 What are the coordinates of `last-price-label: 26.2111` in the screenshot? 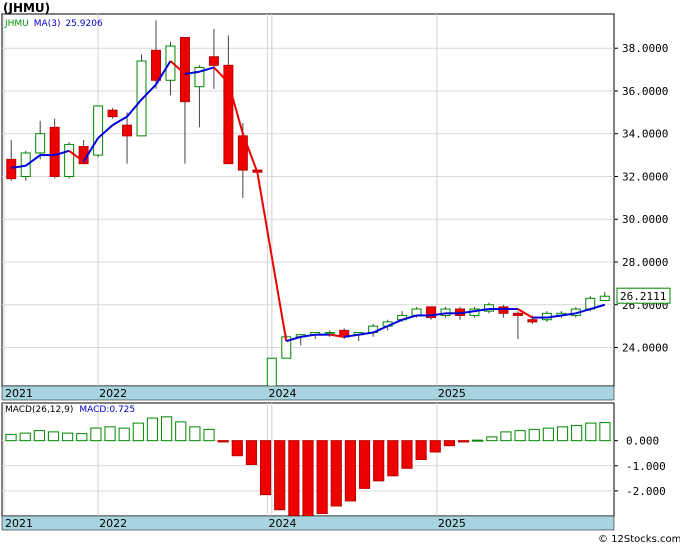 It's located at (643, 296).